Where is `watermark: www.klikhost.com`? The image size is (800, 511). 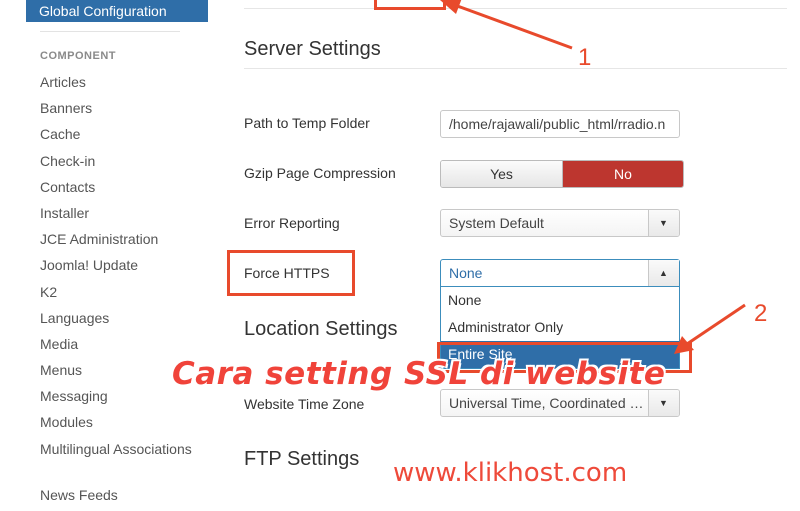
watermark: www.klikhost.com is located at coordinates (510, 473).